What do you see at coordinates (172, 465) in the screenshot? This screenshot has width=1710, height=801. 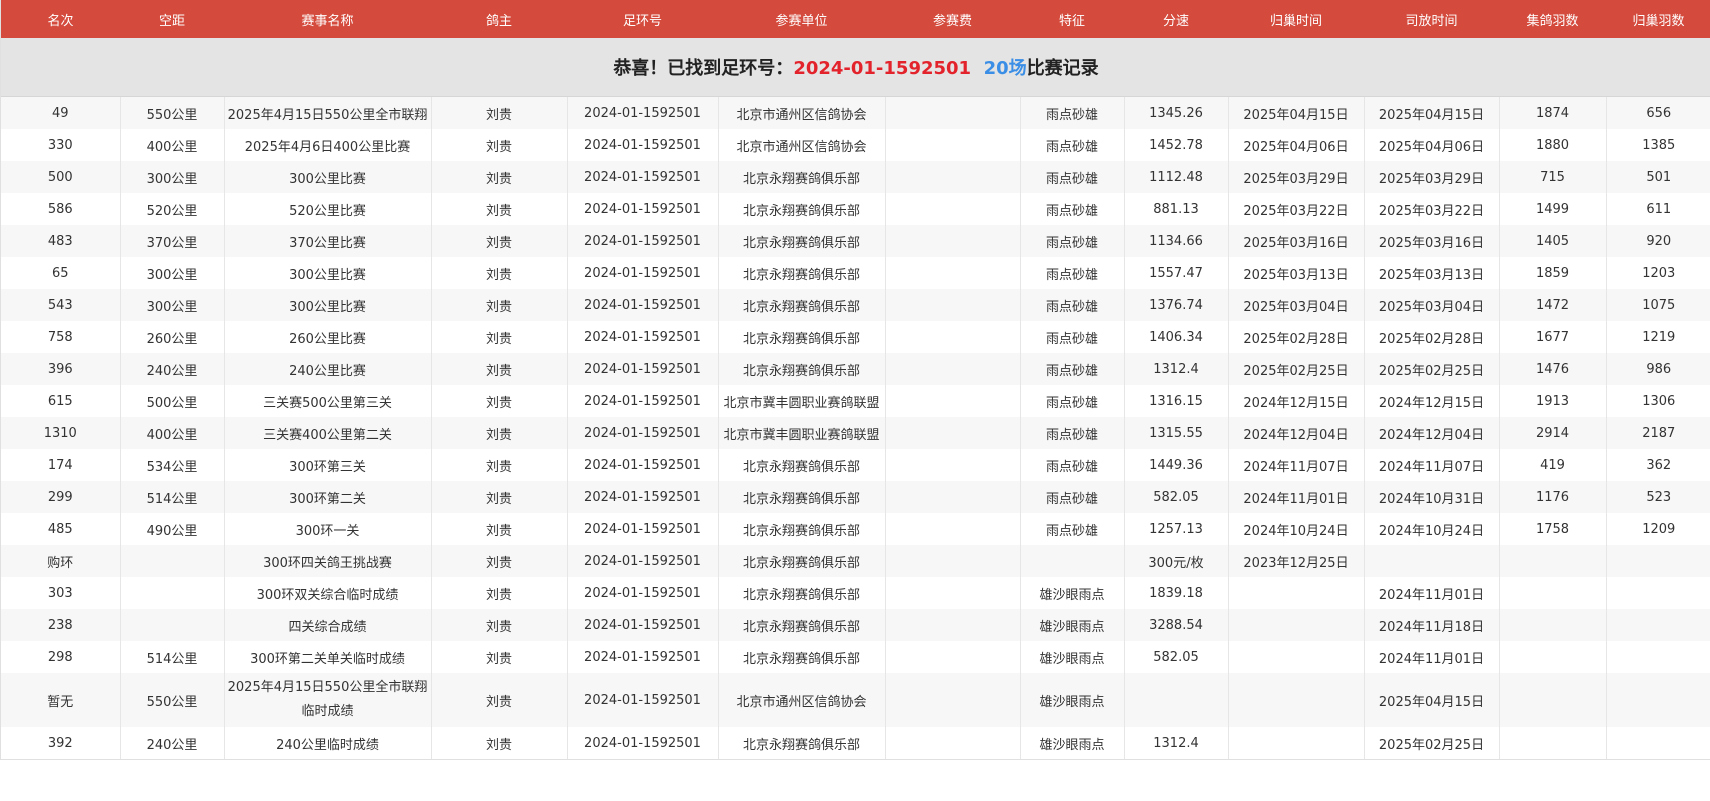 I see `table-cell: 534公里` at bounding box center [172, 465].